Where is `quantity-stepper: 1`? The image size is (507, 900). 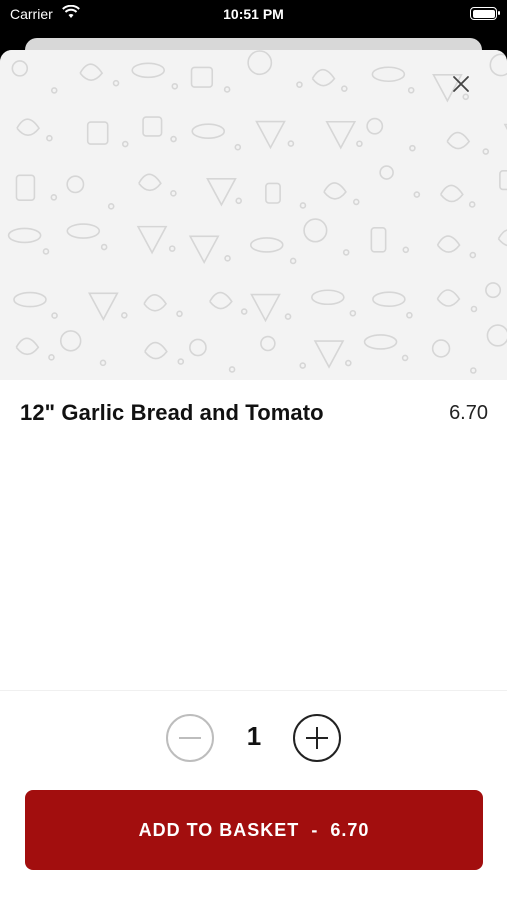
quantity-stepper: 1 is located at coordinates (253, 738).